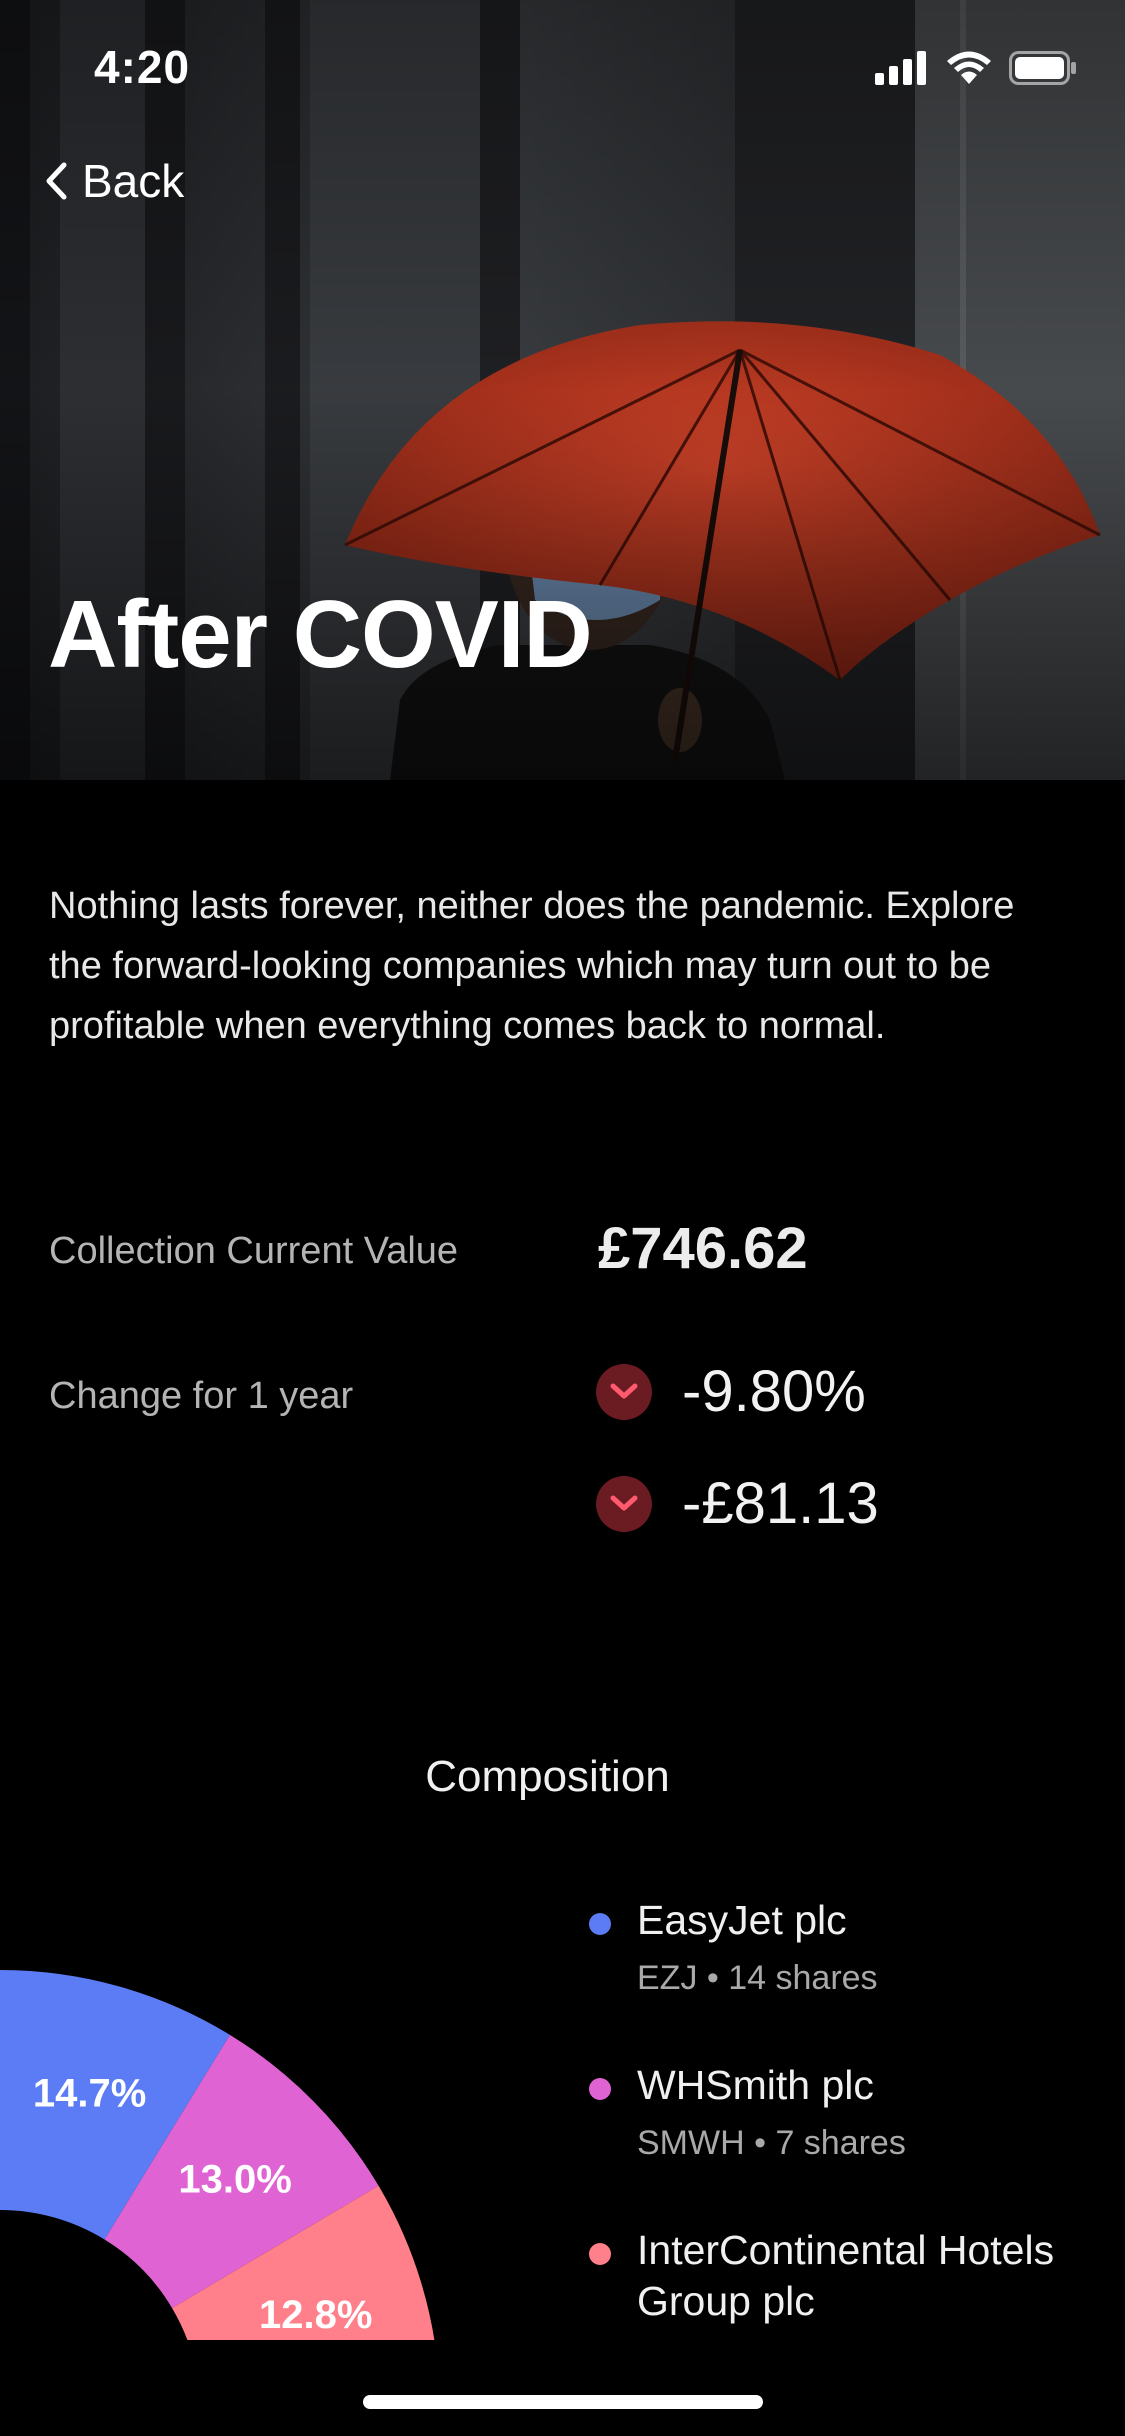 The height and width of the screenshot is (2436, 1125). I want to click on donut-slice-label: 13.0%, so click(234, 2179).